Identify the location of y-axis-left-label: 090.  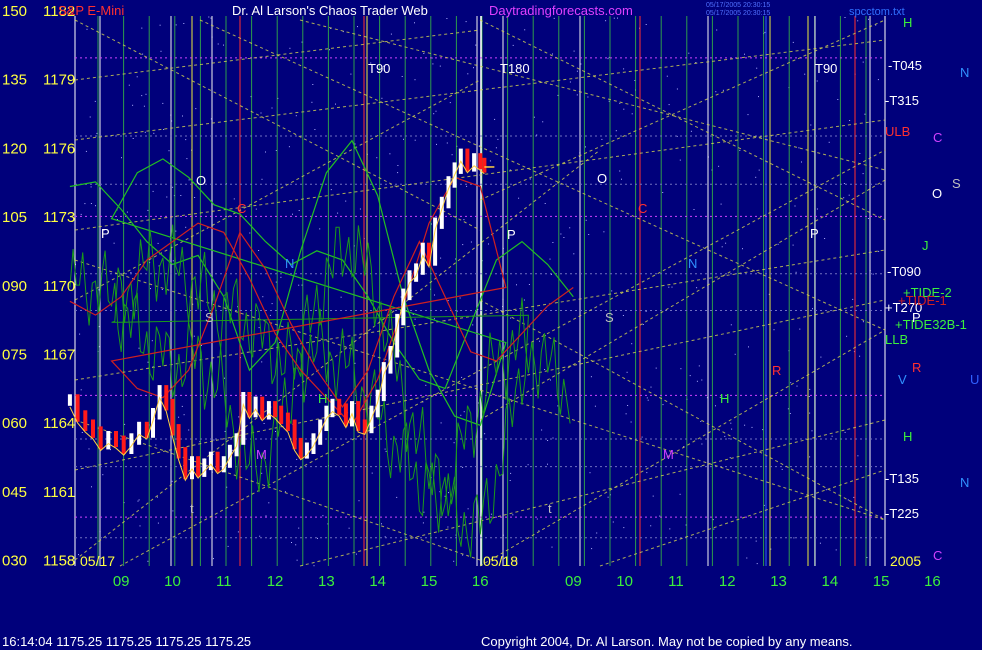
(14, 286).